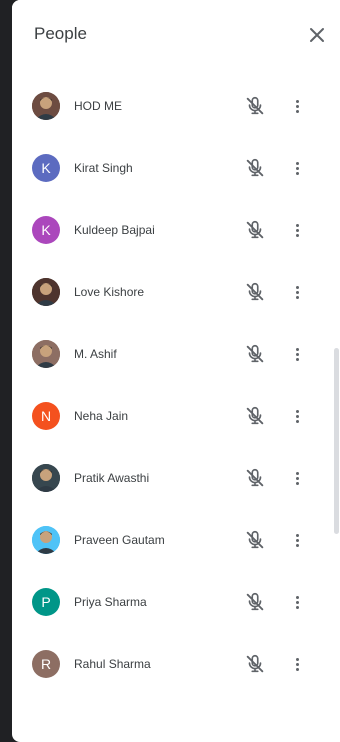 This screenshot has height=742, width=340. What do you see at coordinates (176, 666) in the screenshot?
I see `participant-row: R Rahul Sharma` at bounding box center [176, 666].